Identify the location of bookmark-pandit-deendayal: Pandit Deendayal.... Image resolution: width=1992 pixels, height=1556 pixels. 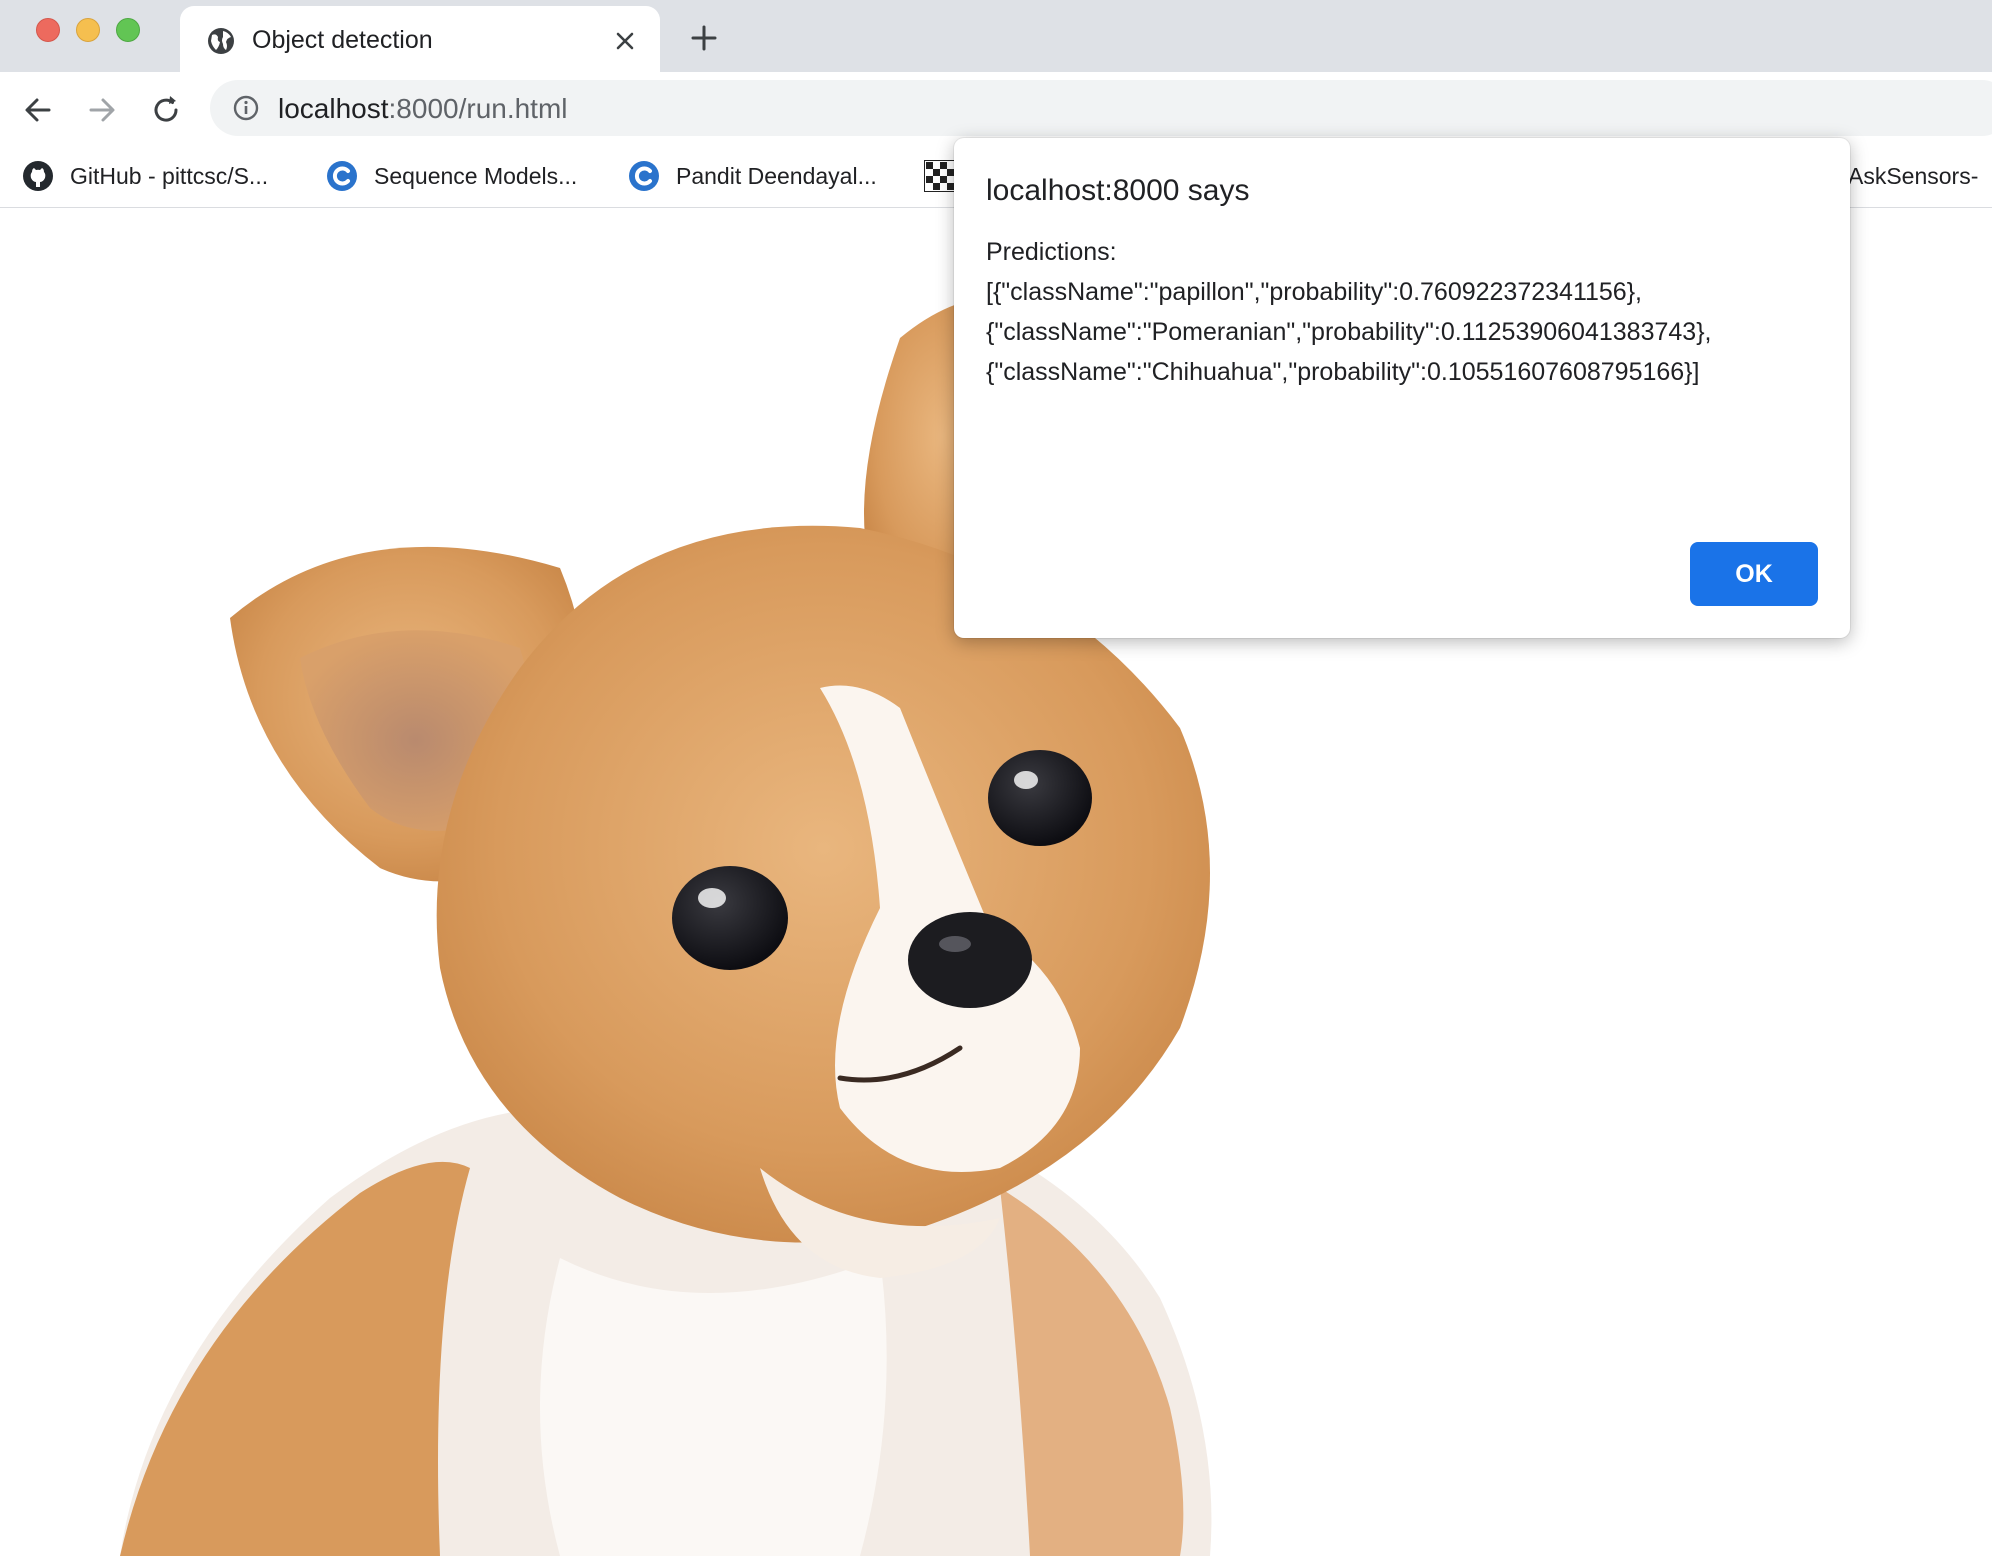
(752, 176).